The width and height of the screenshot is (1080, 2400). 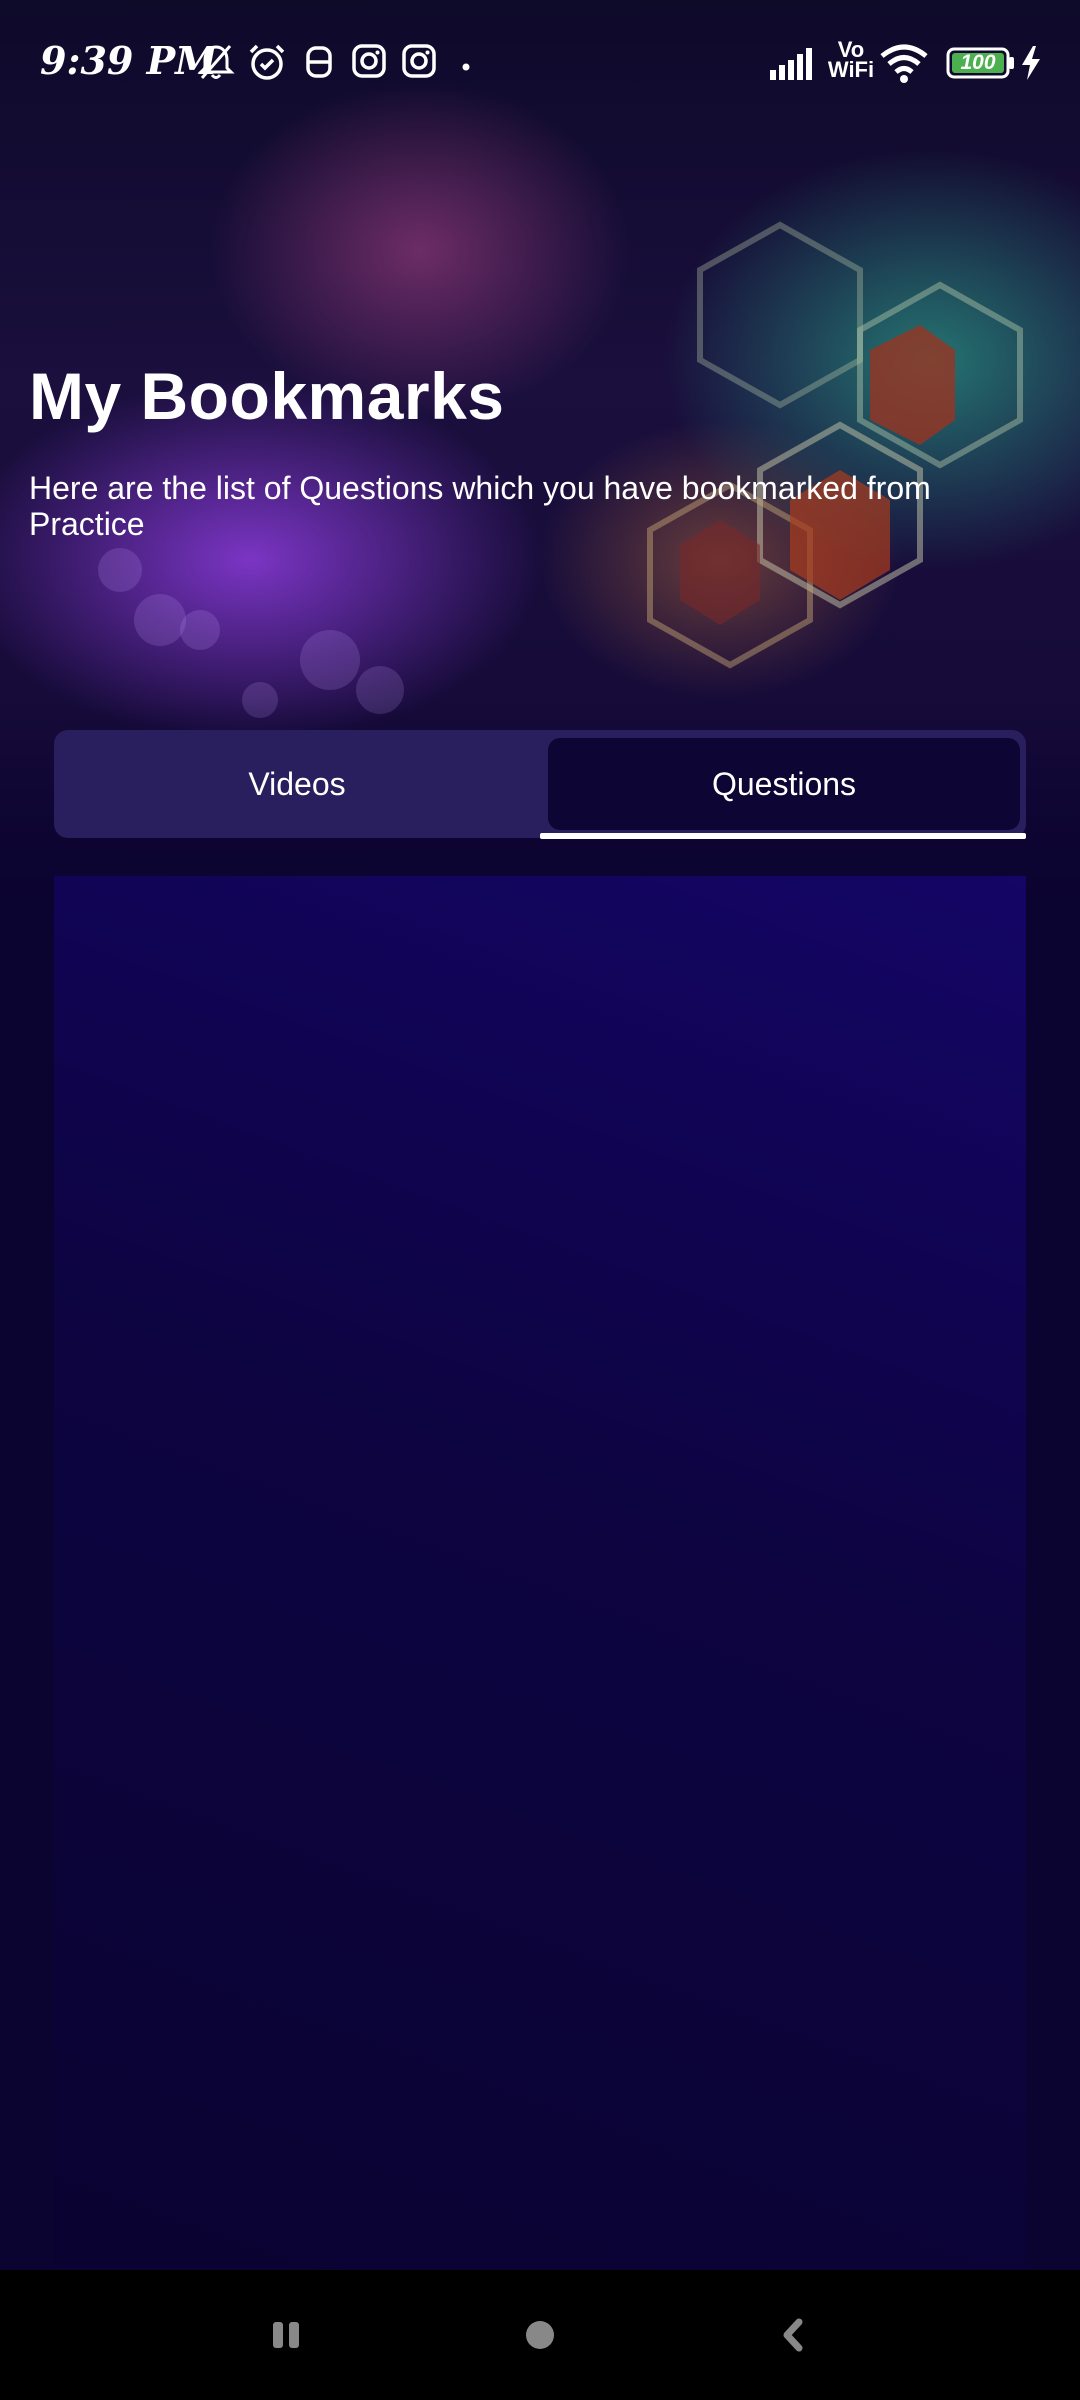 What do you see at coordinates (319, 64) in the screenshot?
I see `app-notification-icon` at bounding box center [319, 64].